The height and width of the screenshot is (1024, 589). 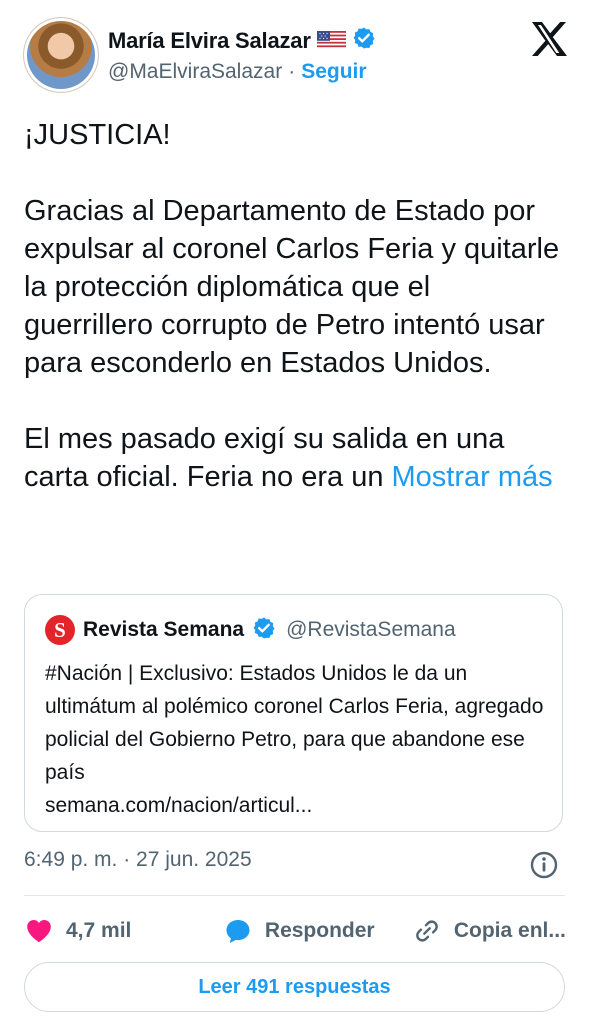 What do you see at coordinates (427, 931) in the screenshot?
I see `link-icon` at bounding box center [427, 931].